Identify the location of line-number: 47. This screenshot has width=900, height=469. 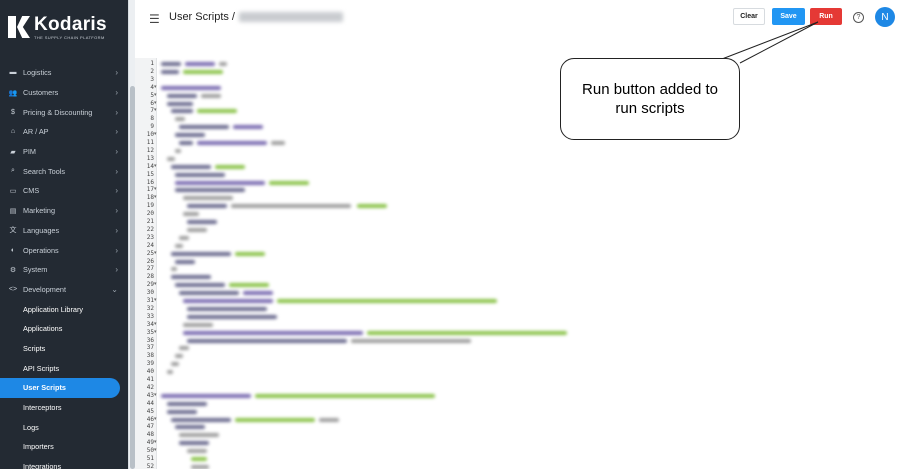
(150, 427).